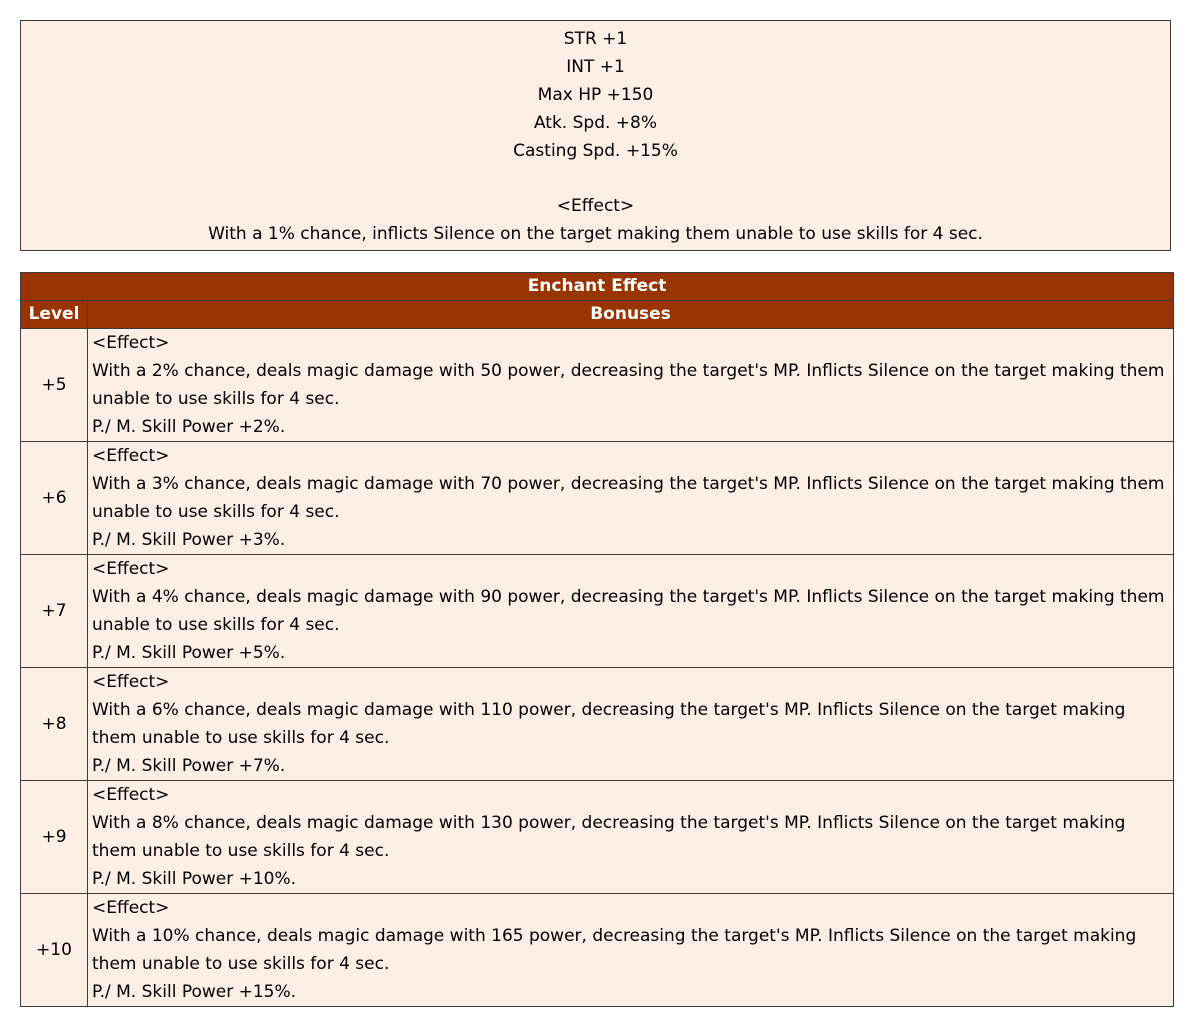  I want to click on stat-casting-spd: Casting Spd. +15%, so click(595, 150).